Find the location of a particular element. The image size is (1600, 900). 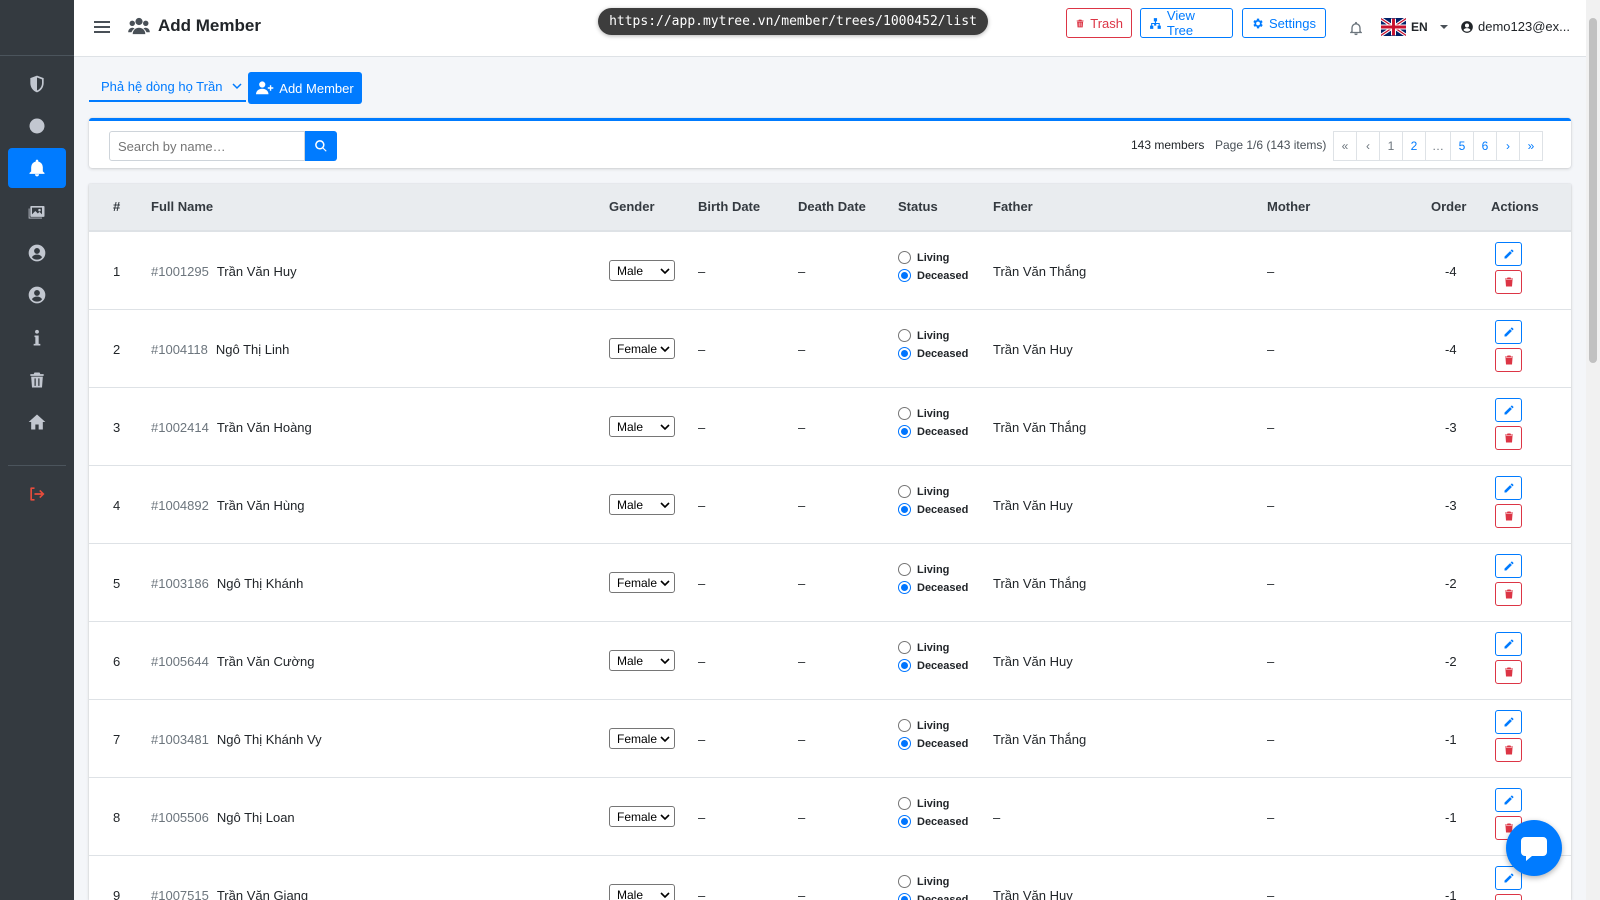

bell-icon is located at coordinates (1356, 28).